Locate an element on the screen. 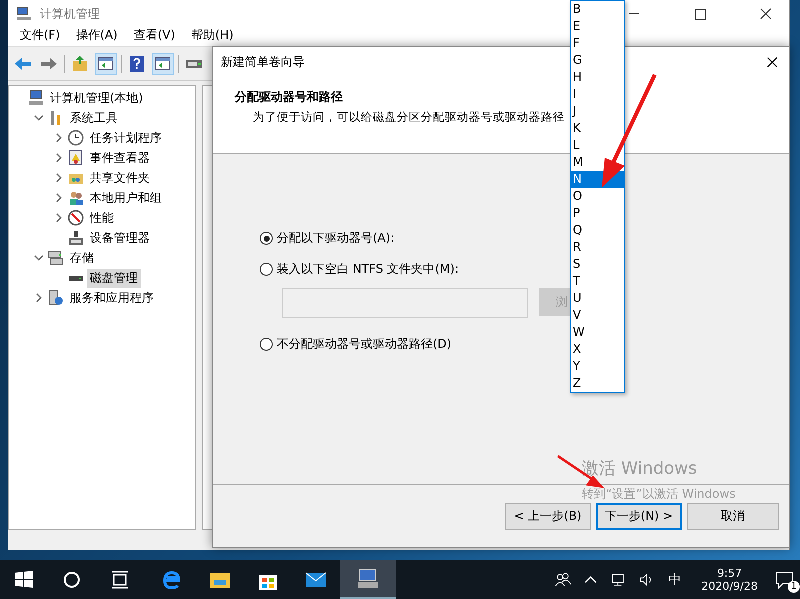  up-icon is located at coordinates (80, 63).